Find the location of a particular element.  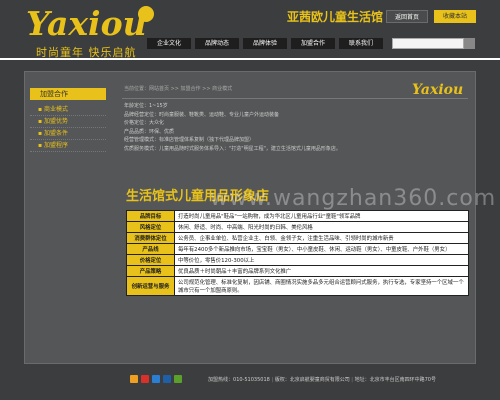

main-nav: 企业文化 品牌动态 品牌体验 加盟合作 联系我们 is located at coordinates (265, 43).